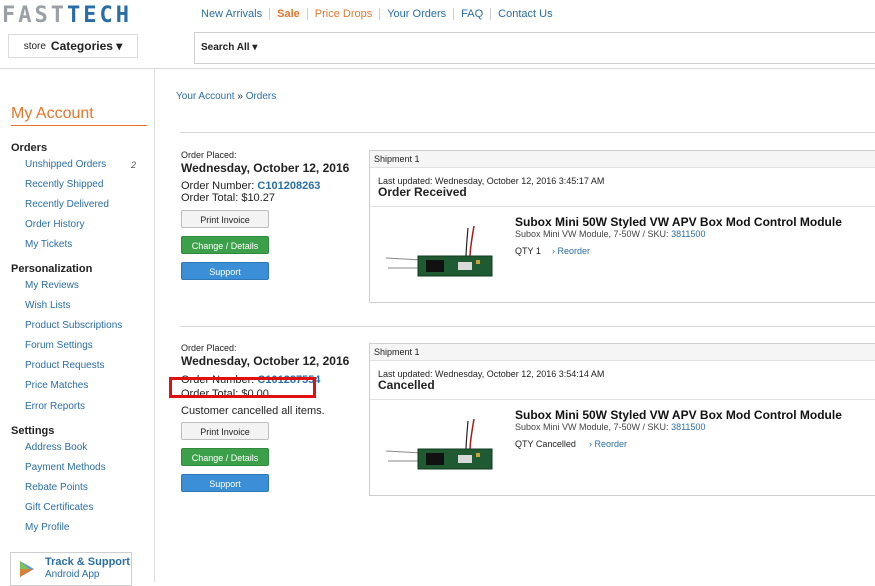 The height and width of the screenshot is (586, 875). Describe the element at coordinates (417, 14) in the screenshot. I see `nav-your-orders: Your Orders` at that location.